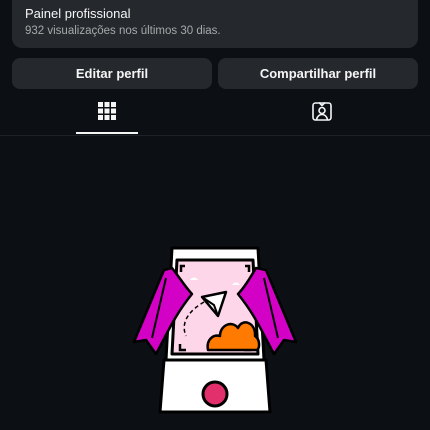 The image size is (430, 430). I want to click on profile-tabs, so click(215, 113).